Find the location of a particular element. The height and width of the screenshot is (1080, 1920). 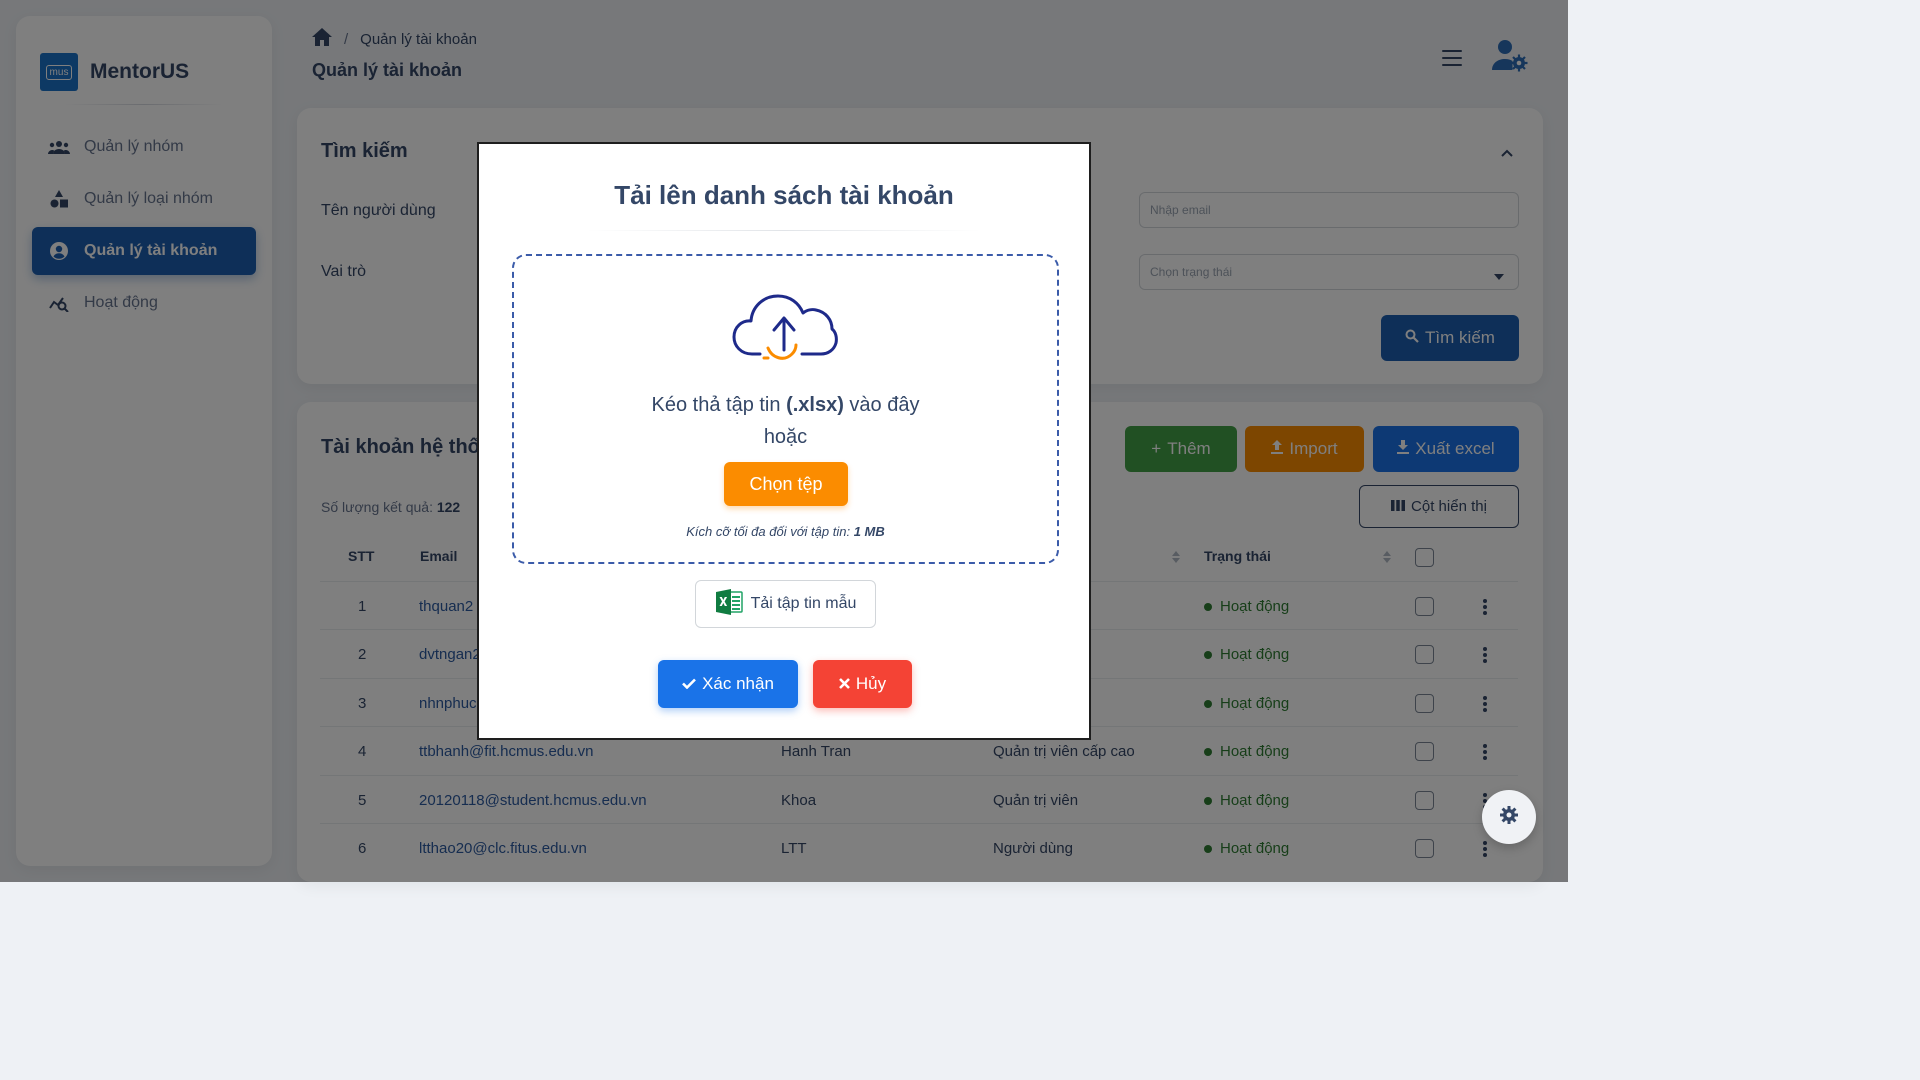

cancel-button-label: Hủy is located at coordinates (871, 683).